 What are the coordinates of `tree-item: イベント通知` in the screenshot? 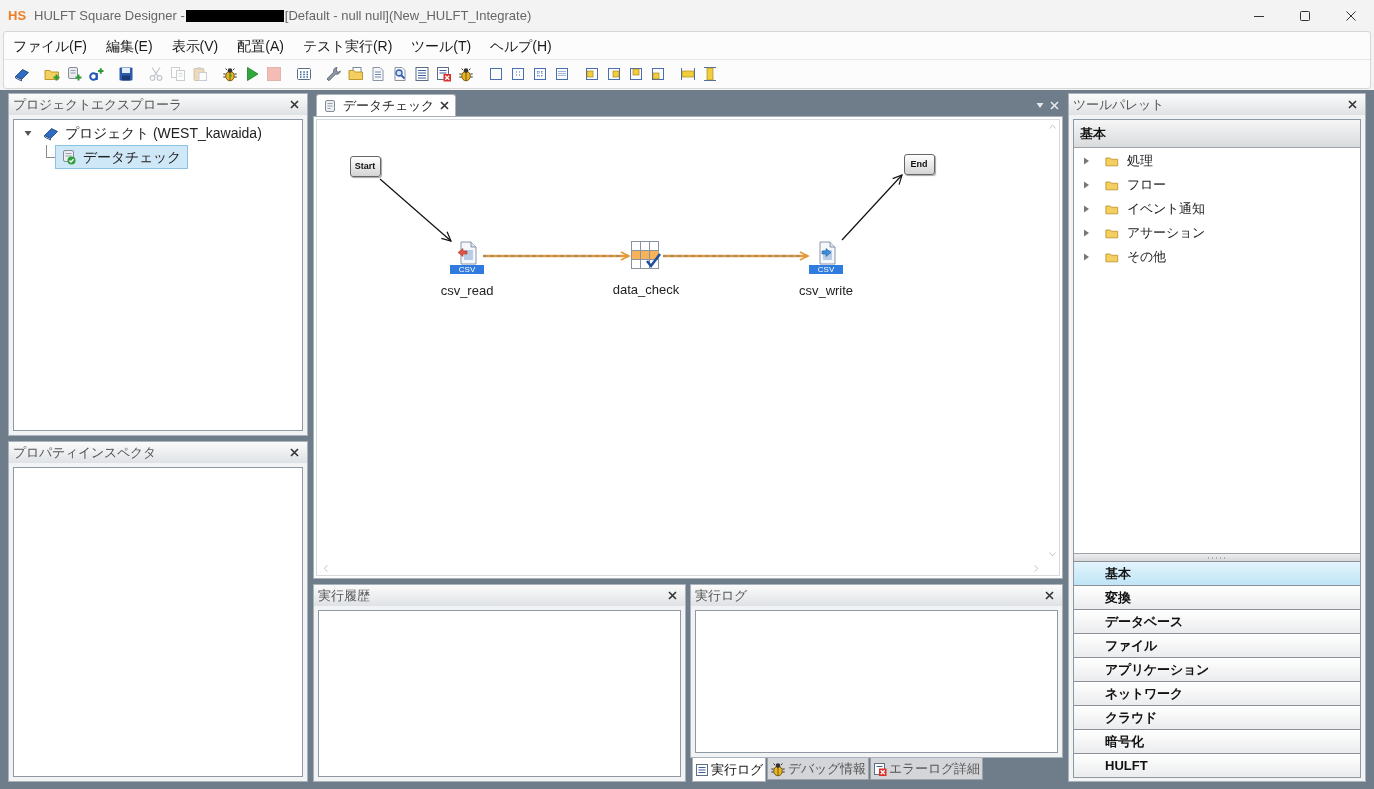 It's located at (1155, 209).